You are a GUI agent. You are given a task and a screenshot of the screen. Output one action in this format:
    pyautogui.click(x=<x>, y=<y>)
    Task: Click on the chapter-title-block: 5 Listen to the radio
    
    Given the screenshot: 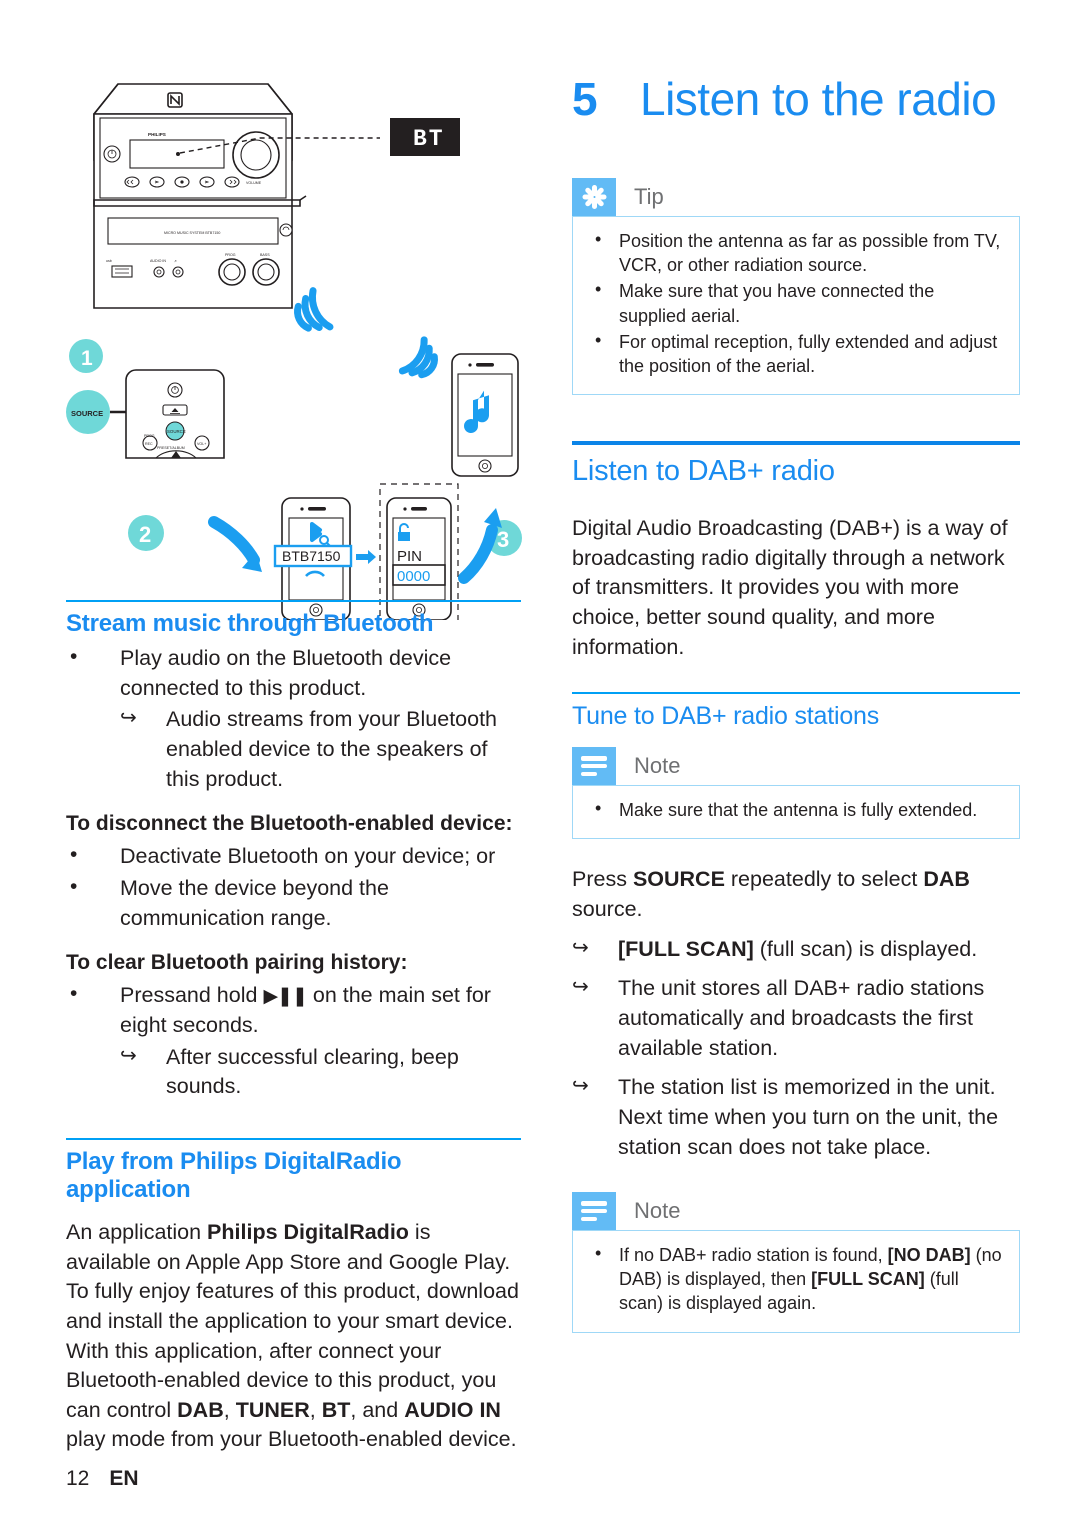 What is the action you would take?
    pyautogui.click(x=796, y=99)
    